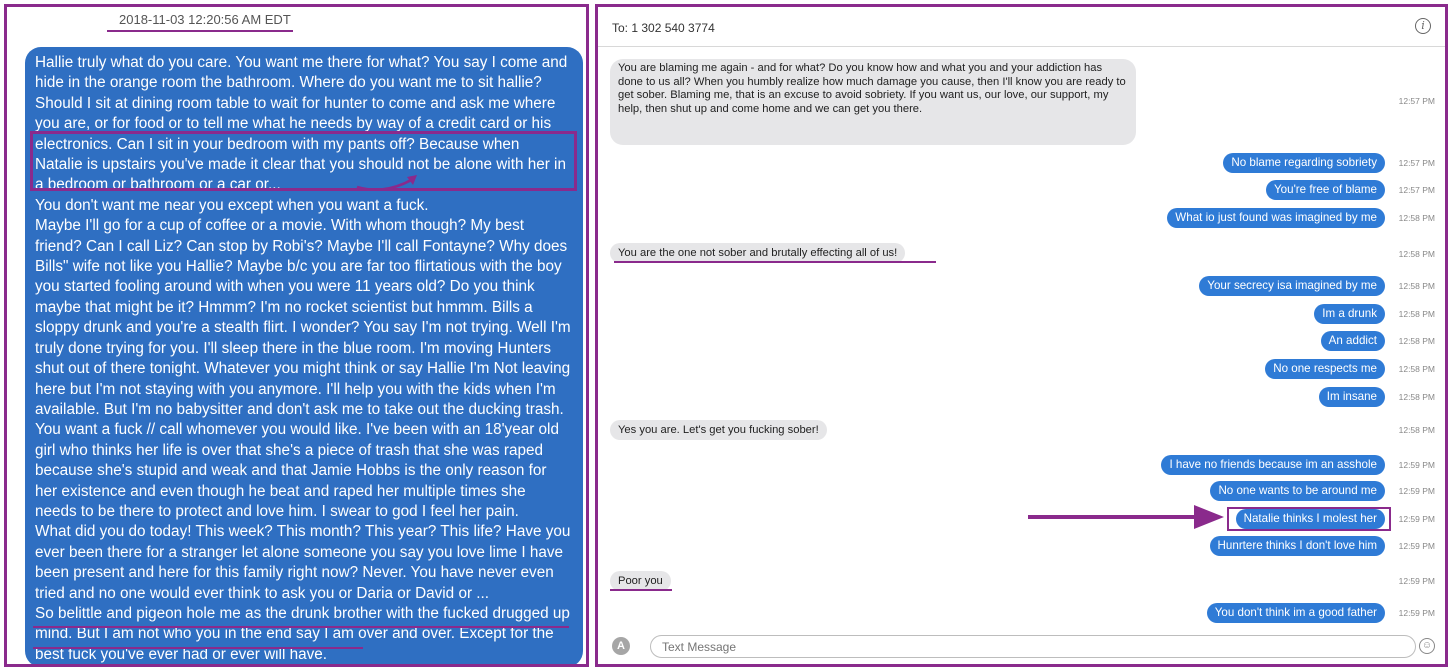  I want to click on incoming-message-bubble: Poor you, so click(640, 581).